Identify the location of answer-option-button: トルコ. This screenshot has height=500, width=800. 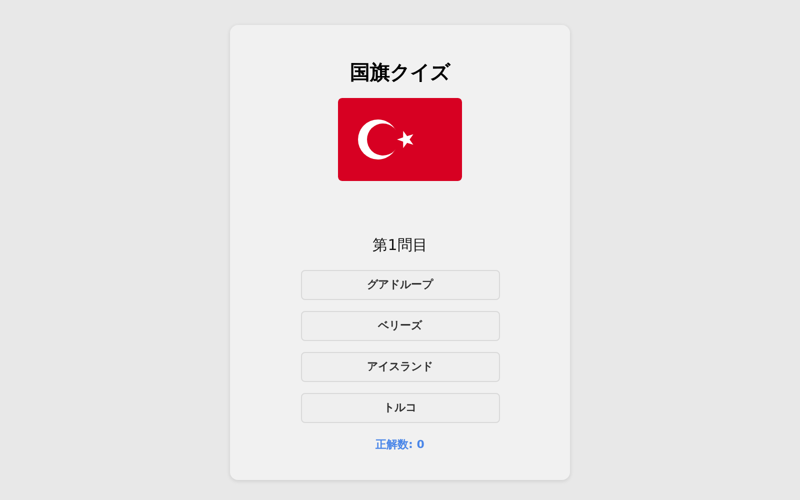
(400, 408).